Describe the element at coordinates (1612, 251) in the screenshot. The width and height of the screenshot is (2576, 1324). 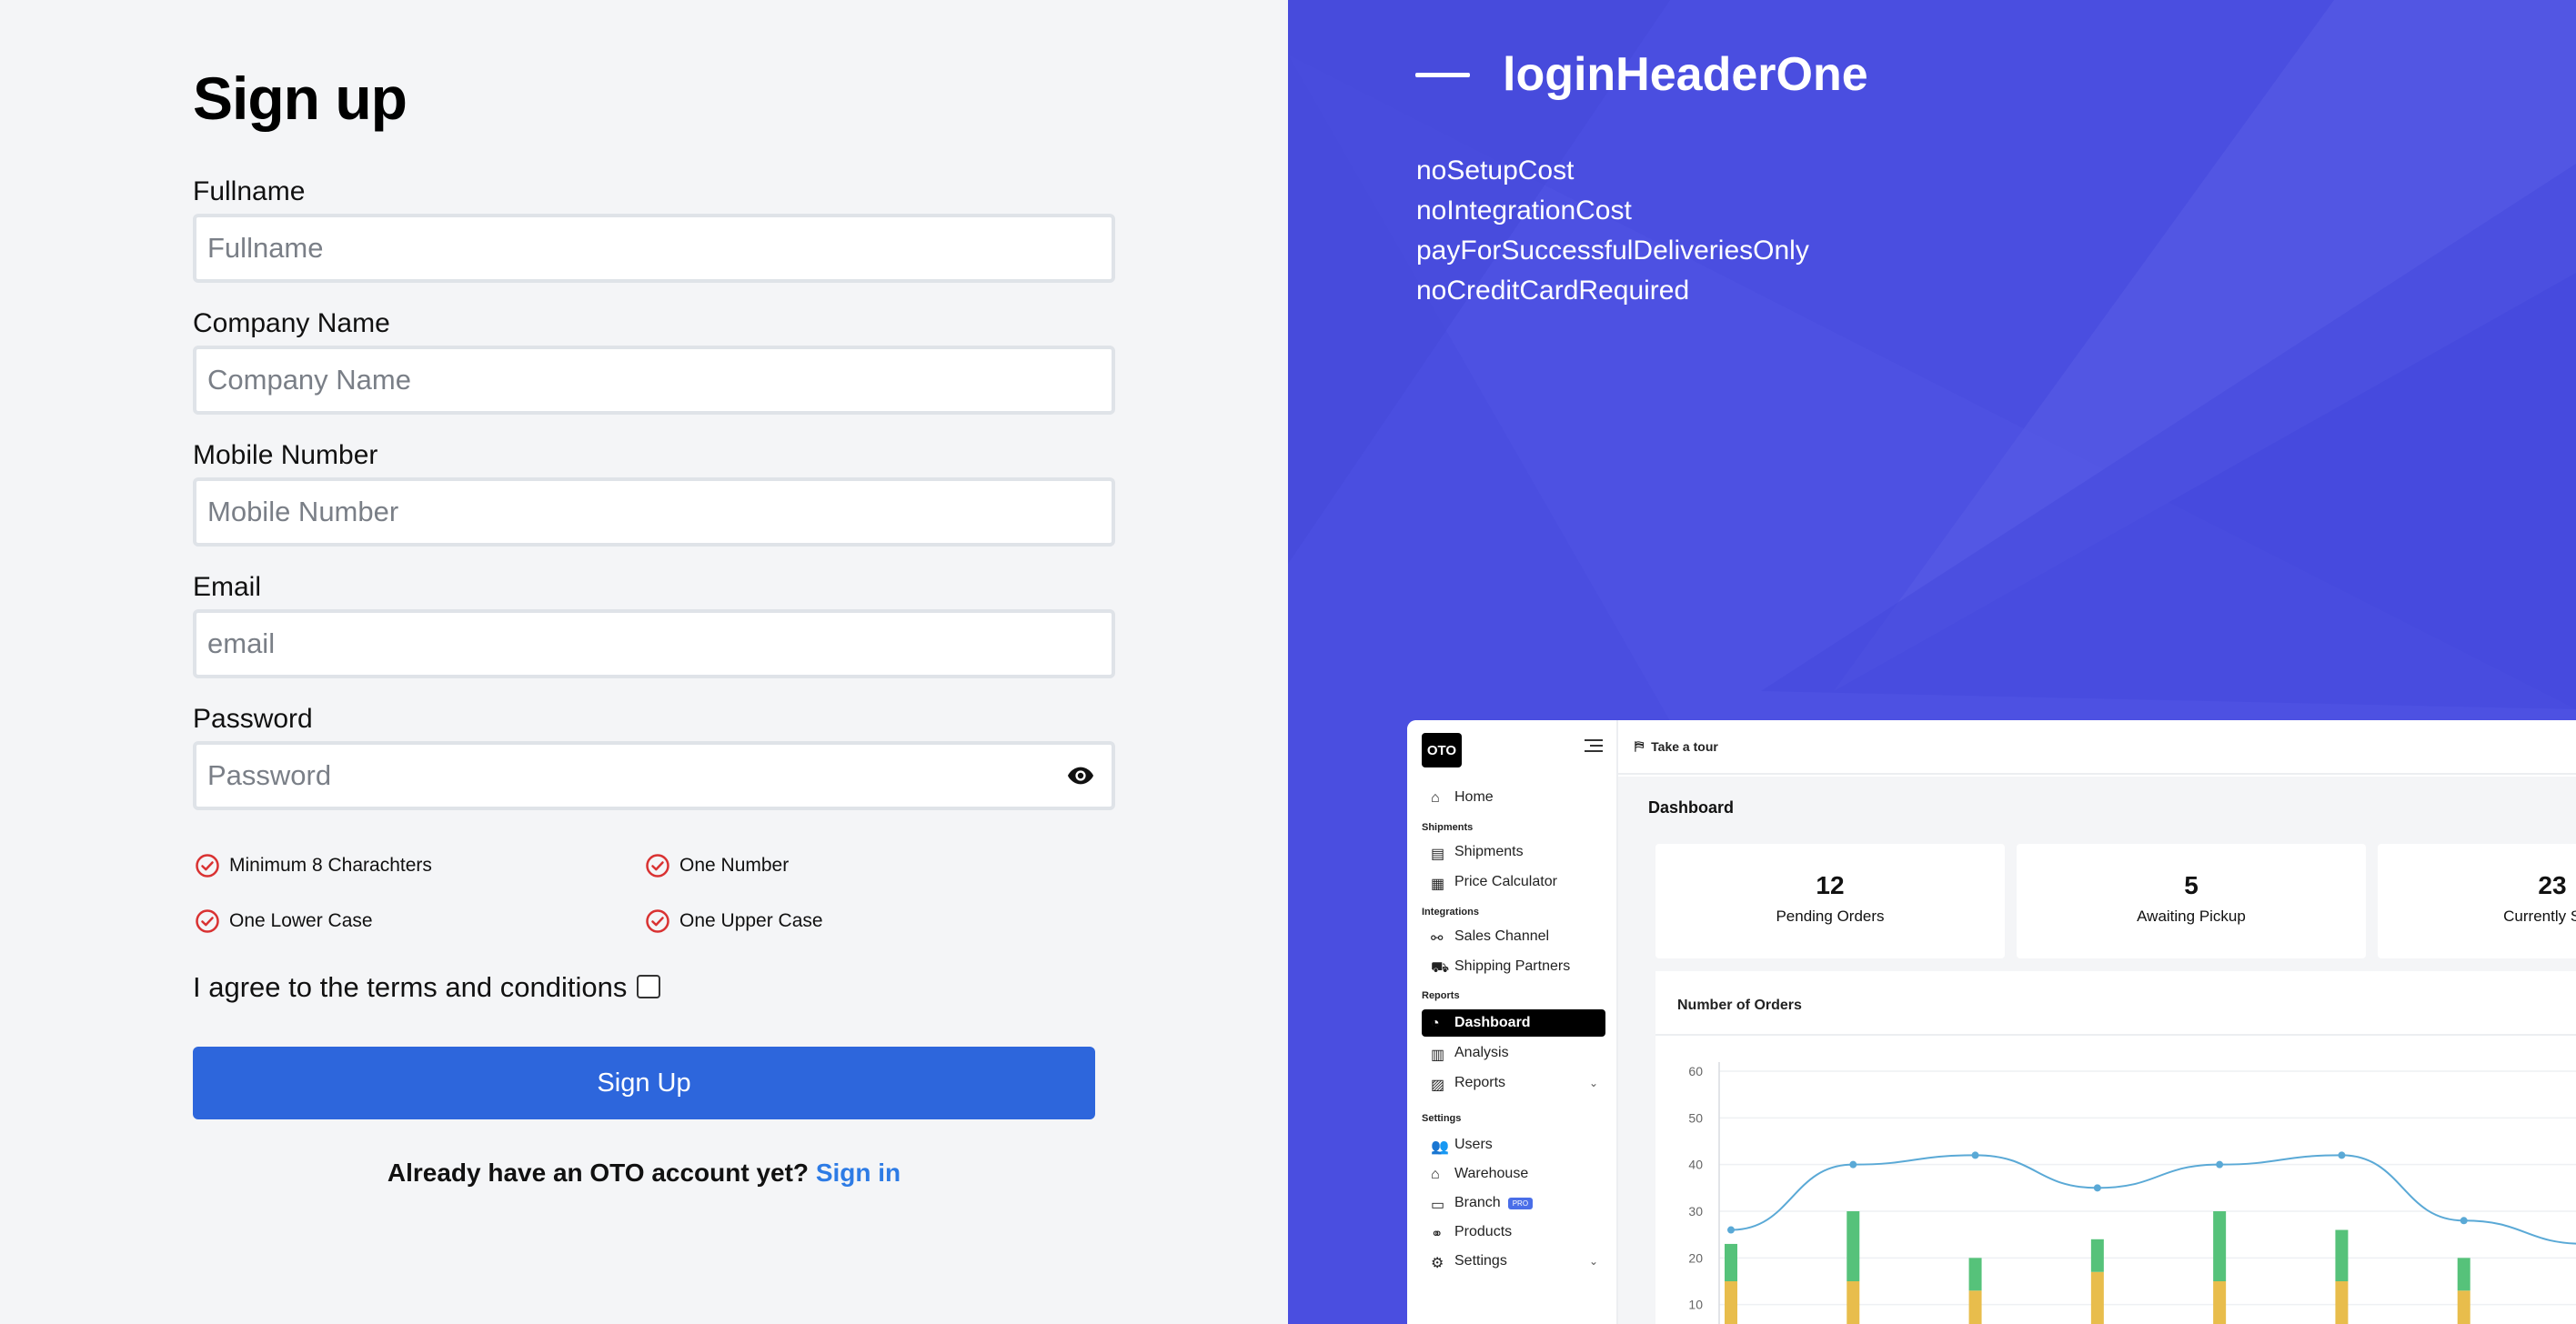
I see `perk-item: payForSuccessfulDeliveriesOnly` at that location.